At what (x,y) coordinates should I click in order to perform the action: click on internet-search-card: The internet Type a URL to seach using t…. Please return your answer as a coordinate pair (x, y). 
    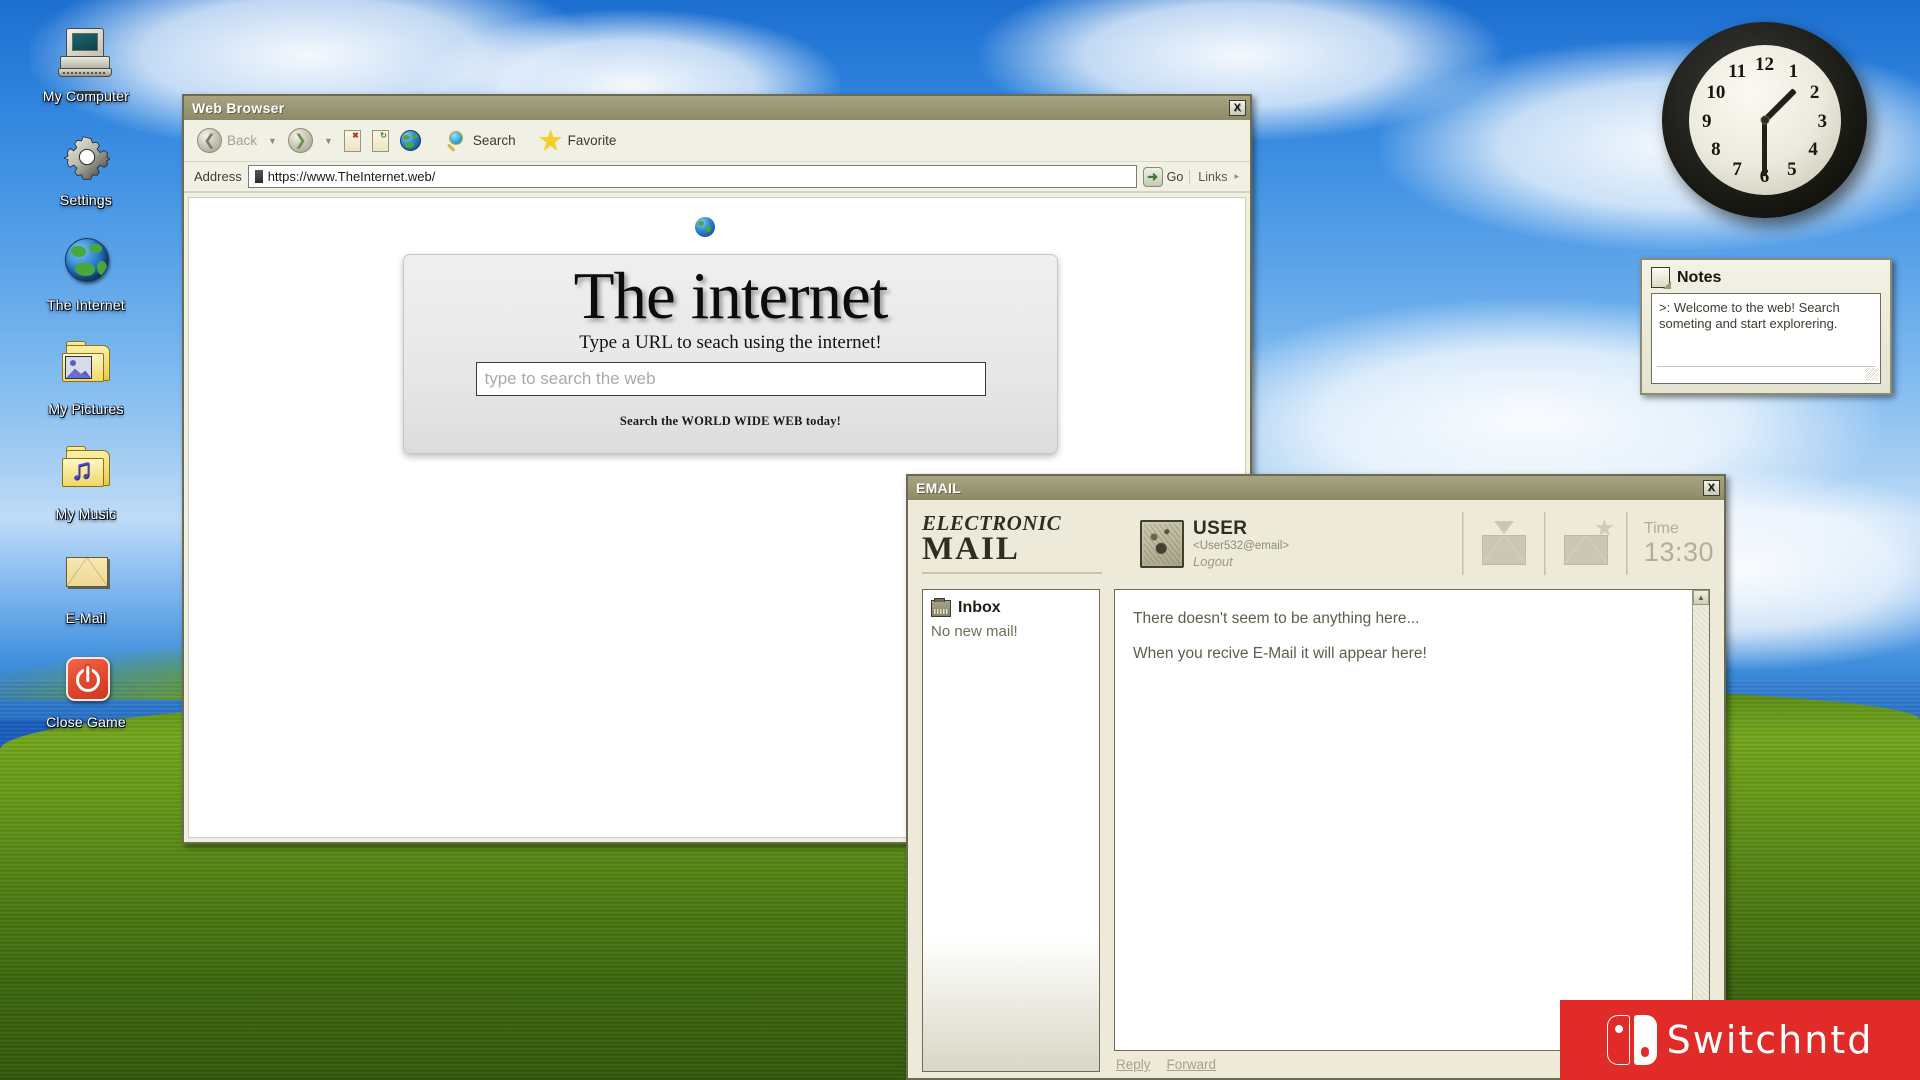
    Looking at the image, I should click on (730, 335).